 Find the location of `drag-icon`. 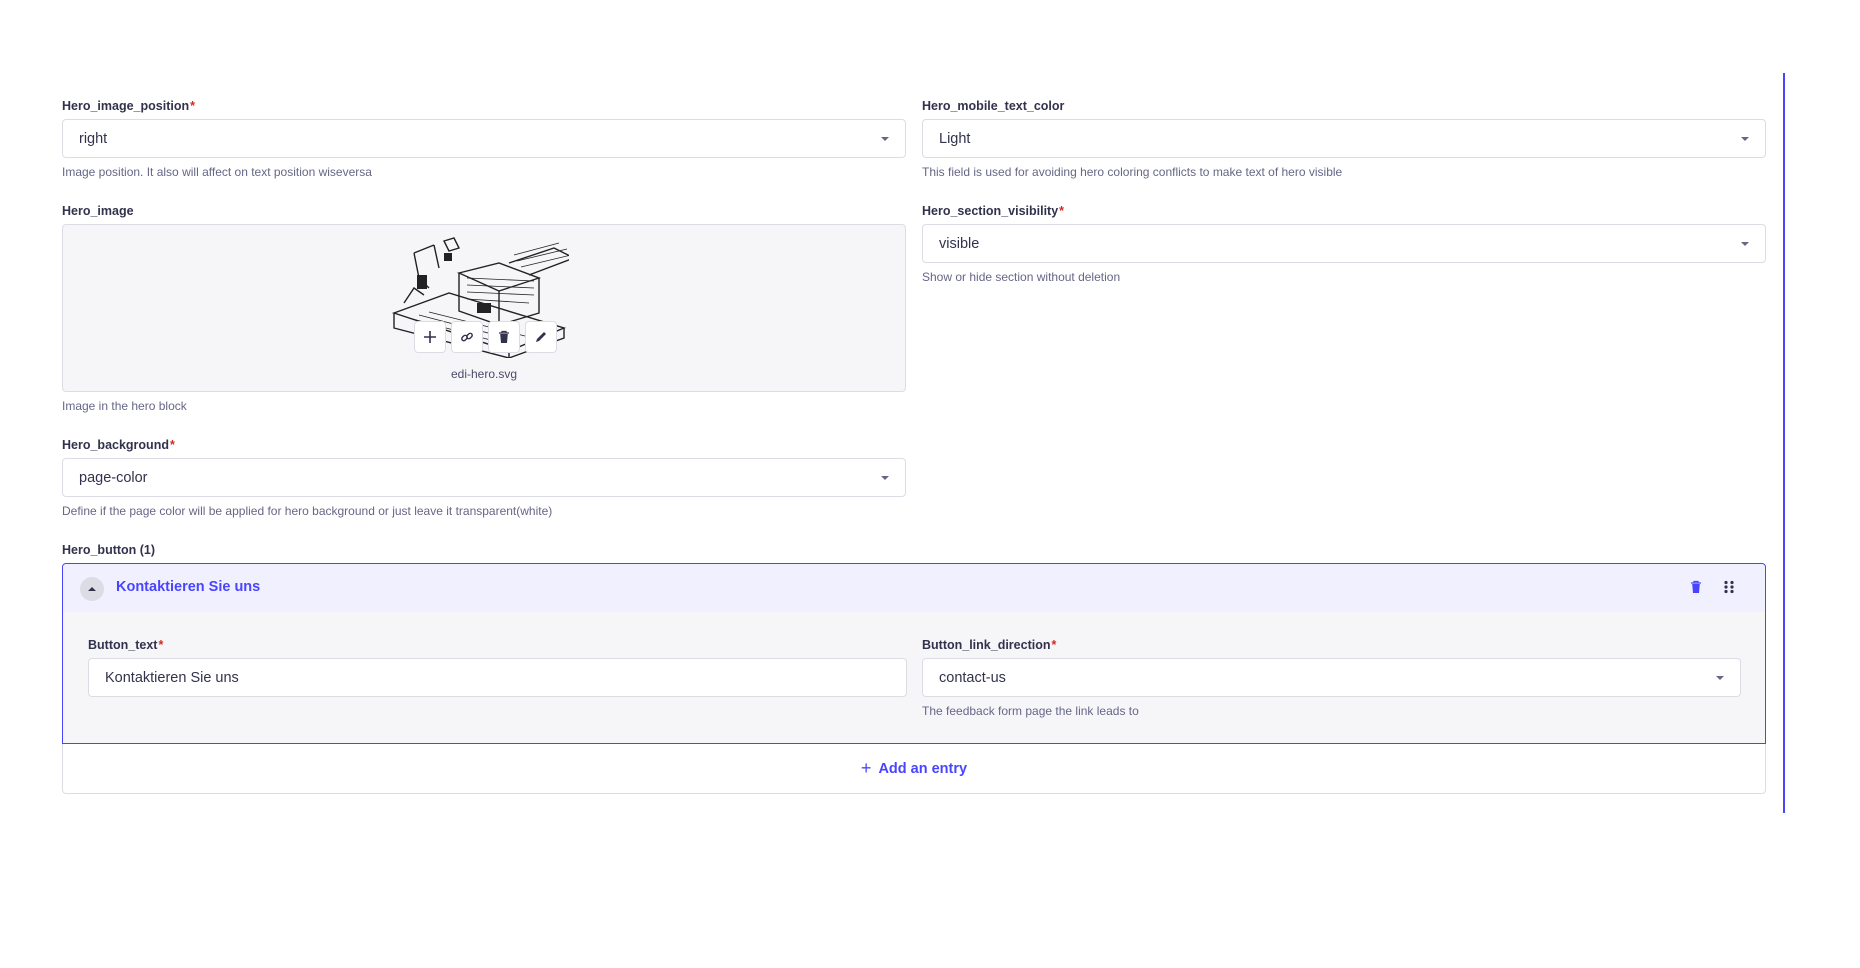

drag-icon is located at coordinates (1729, 587).